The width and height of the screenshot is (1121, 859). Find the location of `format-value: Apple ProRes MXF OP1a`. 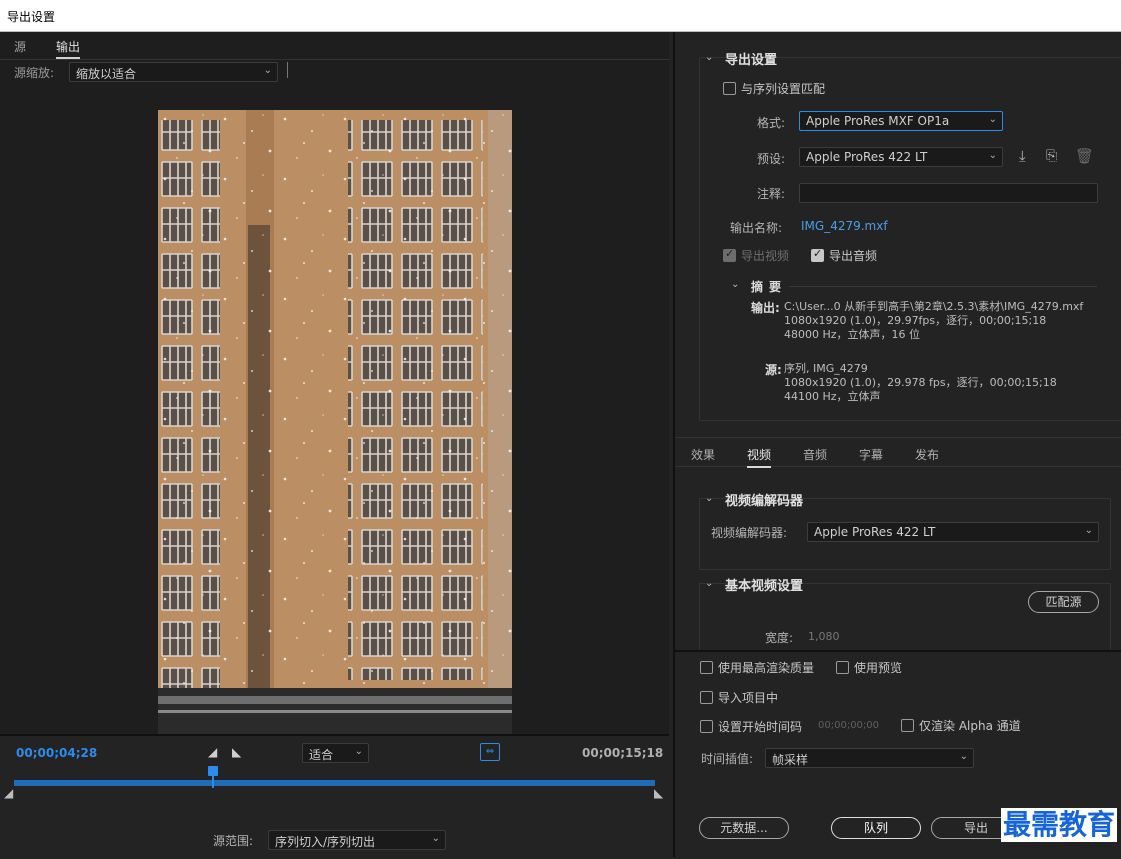

format-value: Apple ProRes MXF OP1a is located at coordinates (878, 121).